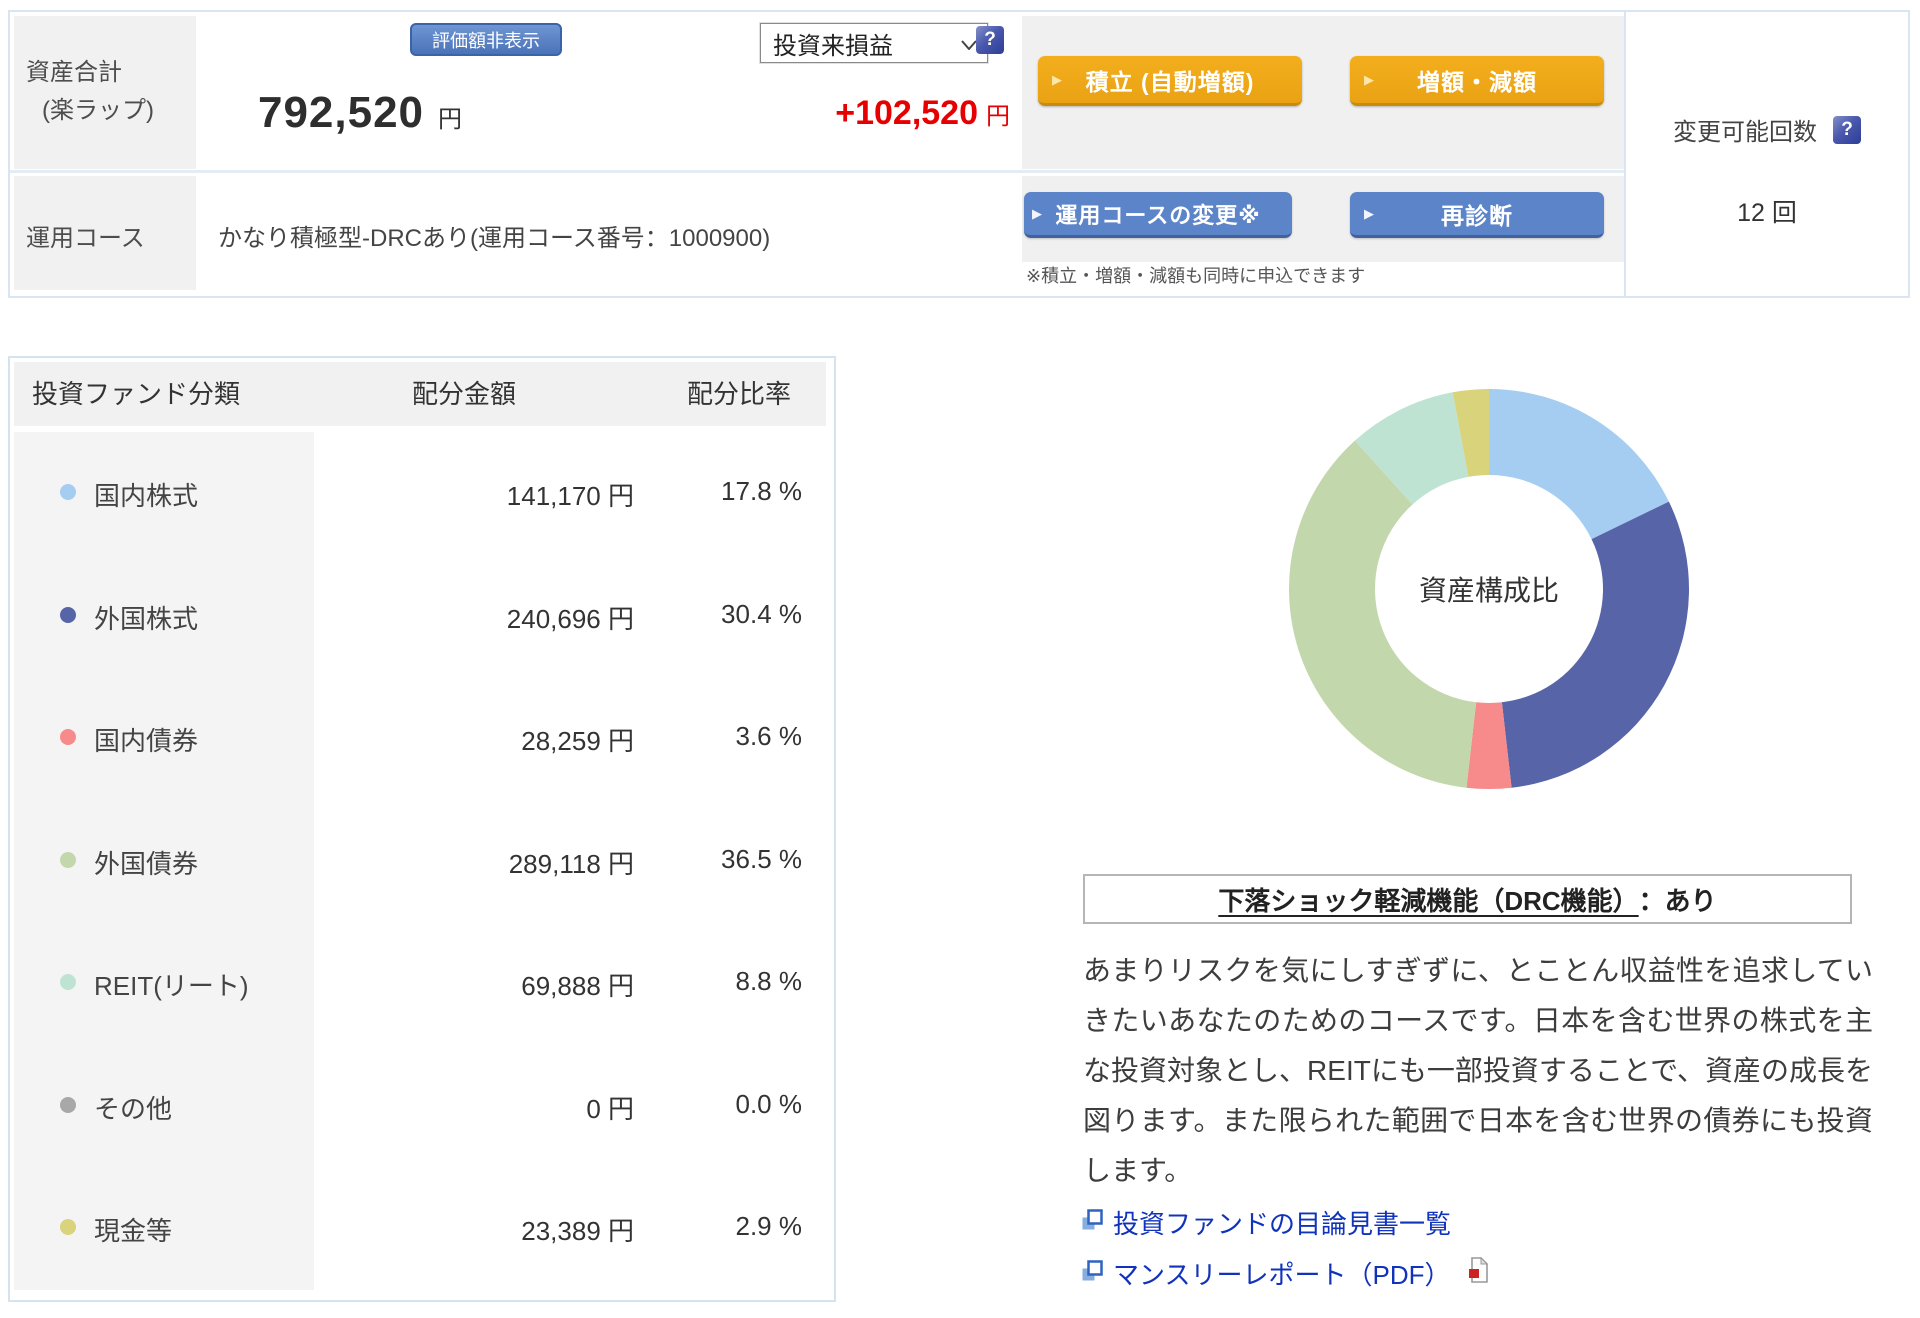 The width and height of the screenshot is (1920, 1318). I want to click on pl-period-select-value: 投資来損益, so click(833, 46).